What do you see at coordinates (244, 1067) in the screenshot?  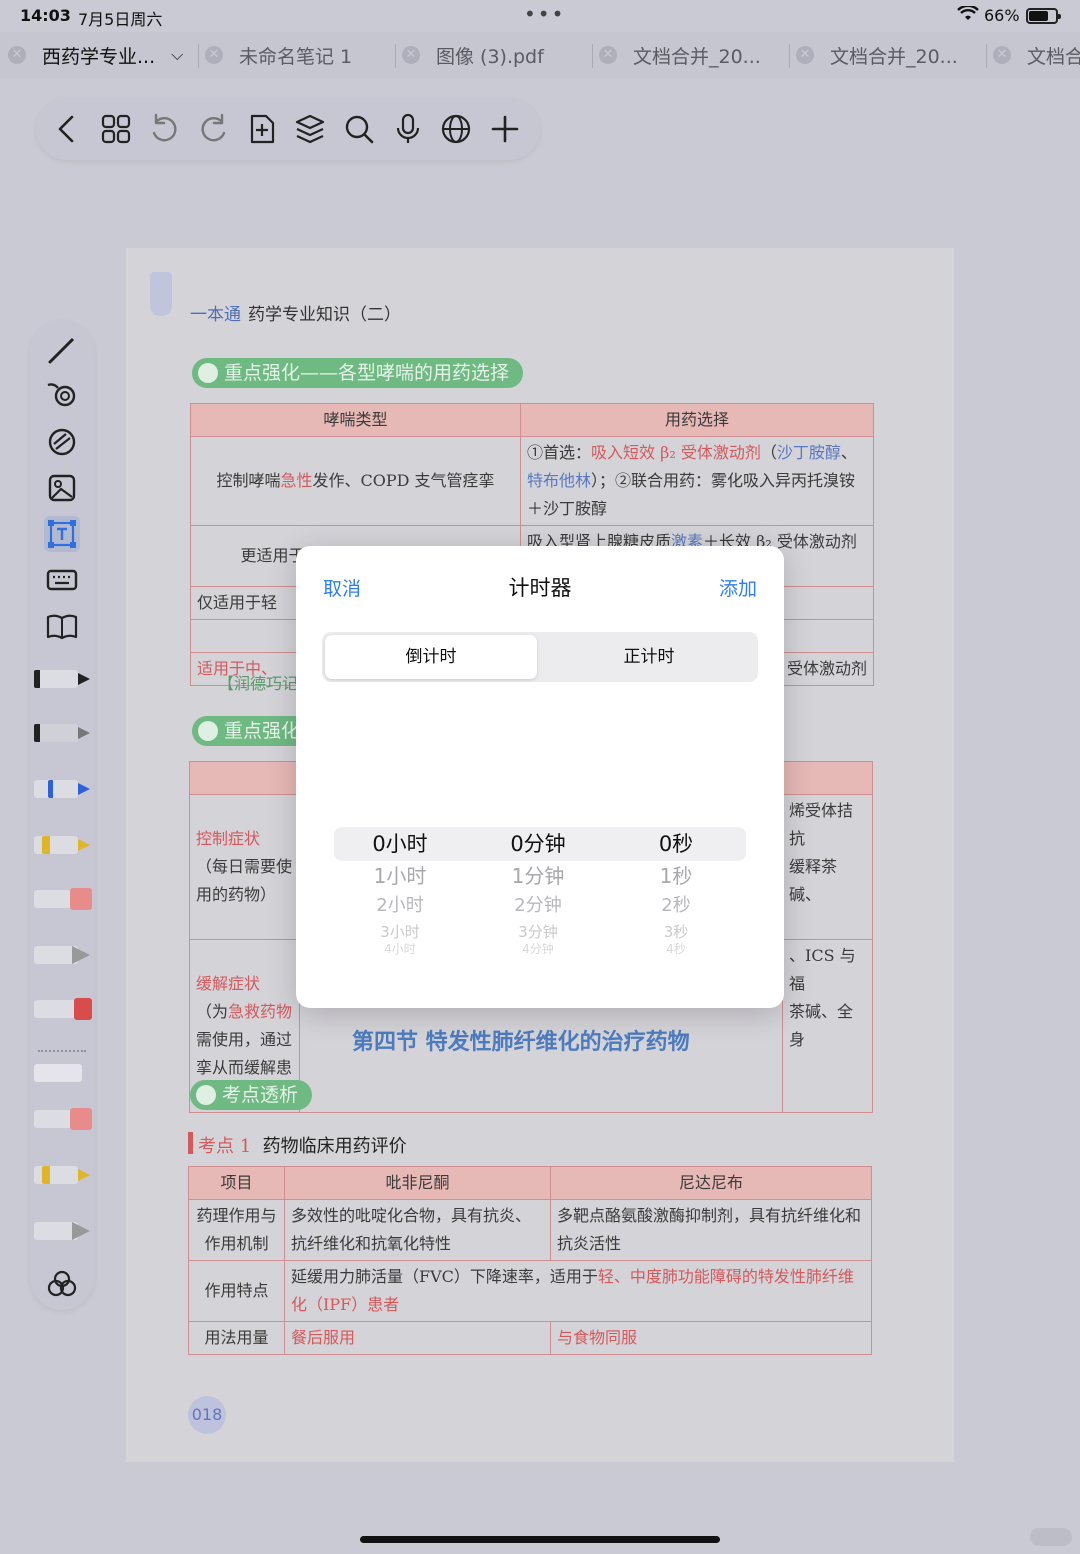 I see `cell-text: 挛从而缓解患` at bounding box center [244, 1067].